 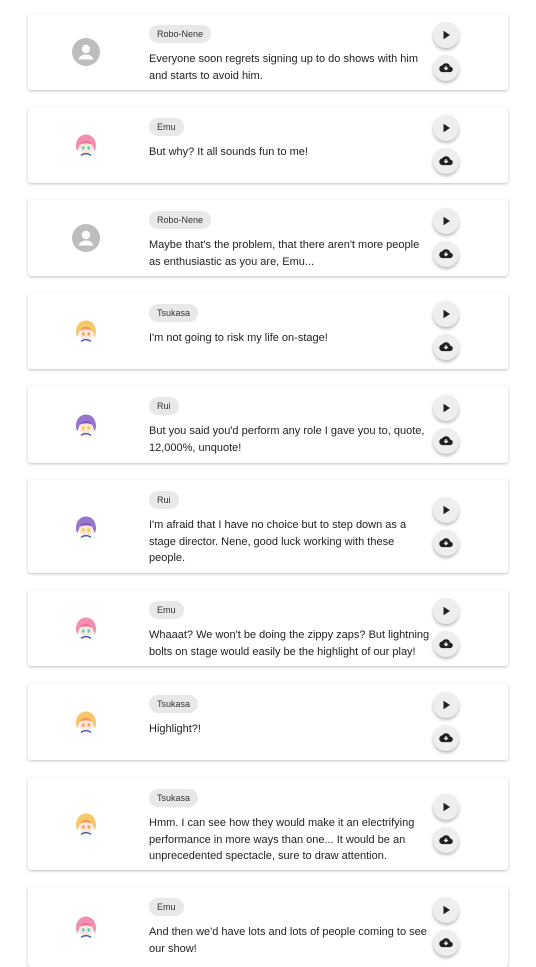 What do you see at coordinates (228, 152) in the screenshot?
I see `line-text: But why? It all sounds fun to me!` at bounding box center [228, 152].